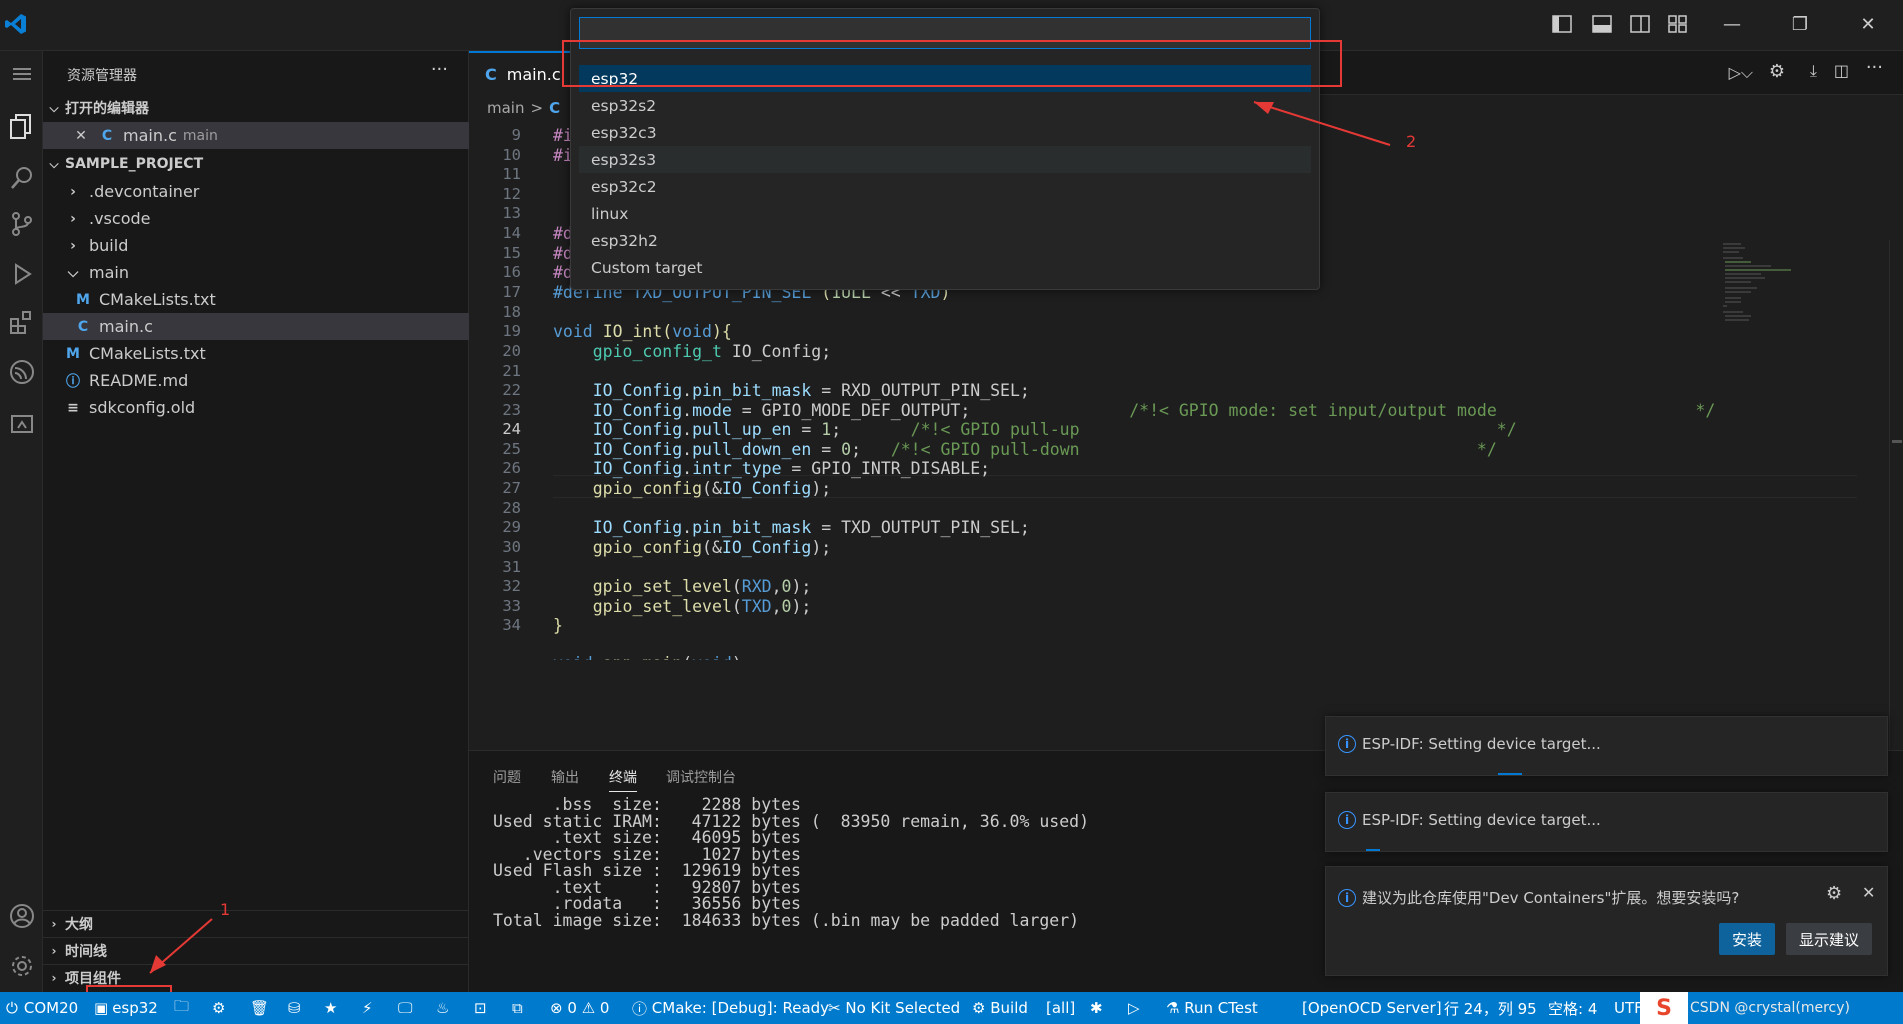 The width and height of the screenshot is (1903, 1024). What do you see at coordinates (480, 1008) in the screenshot?
I see `terminal-icon: ⊡` at bounding box center [480, 1008].